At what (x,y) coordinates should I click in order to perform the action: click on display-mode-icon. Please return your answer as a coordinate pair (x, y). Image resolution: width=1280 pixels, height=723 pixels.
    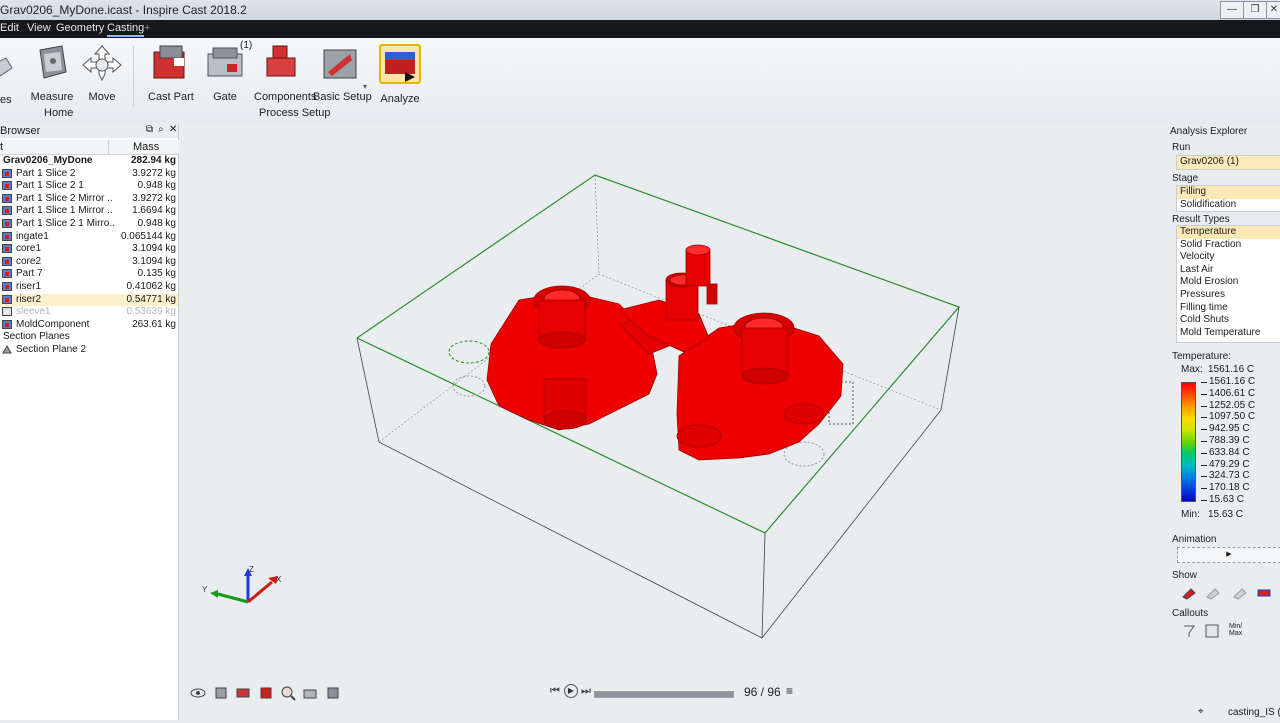
    Looking at the image, I should click on (266, 693).